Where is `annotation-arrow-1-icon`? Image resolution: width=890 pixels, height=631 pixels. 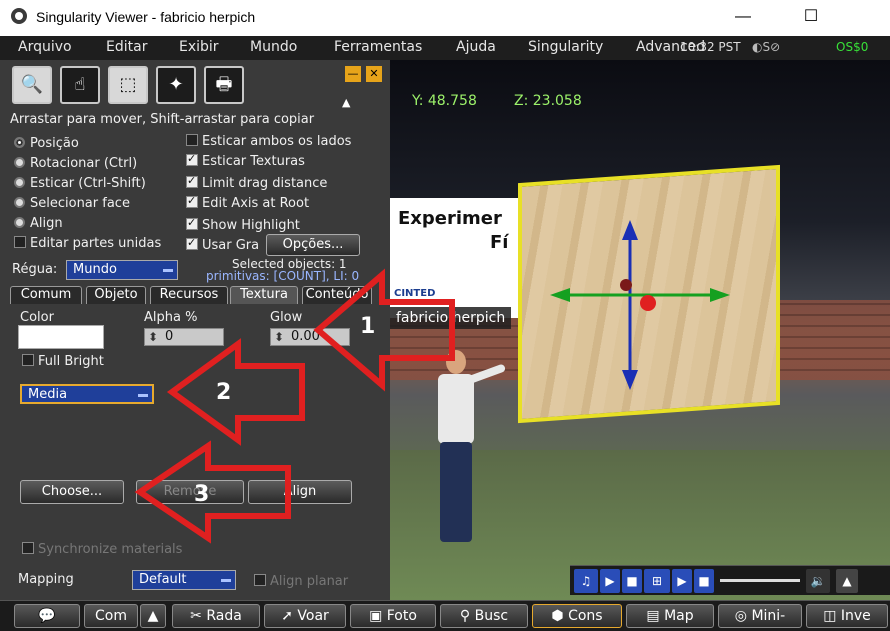
annotation-arrow-1-icon is located at coordinates (384, 330).